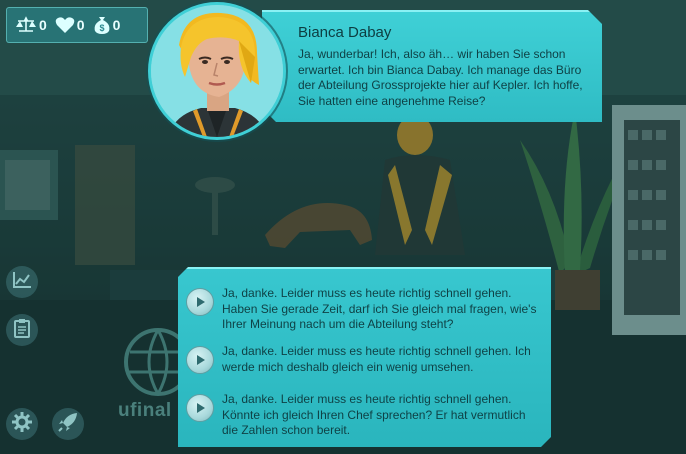 The image size is (686, 454). Describe the element at coordinates (217, 71) in the screenshot. I see `character-portrait` at that location.